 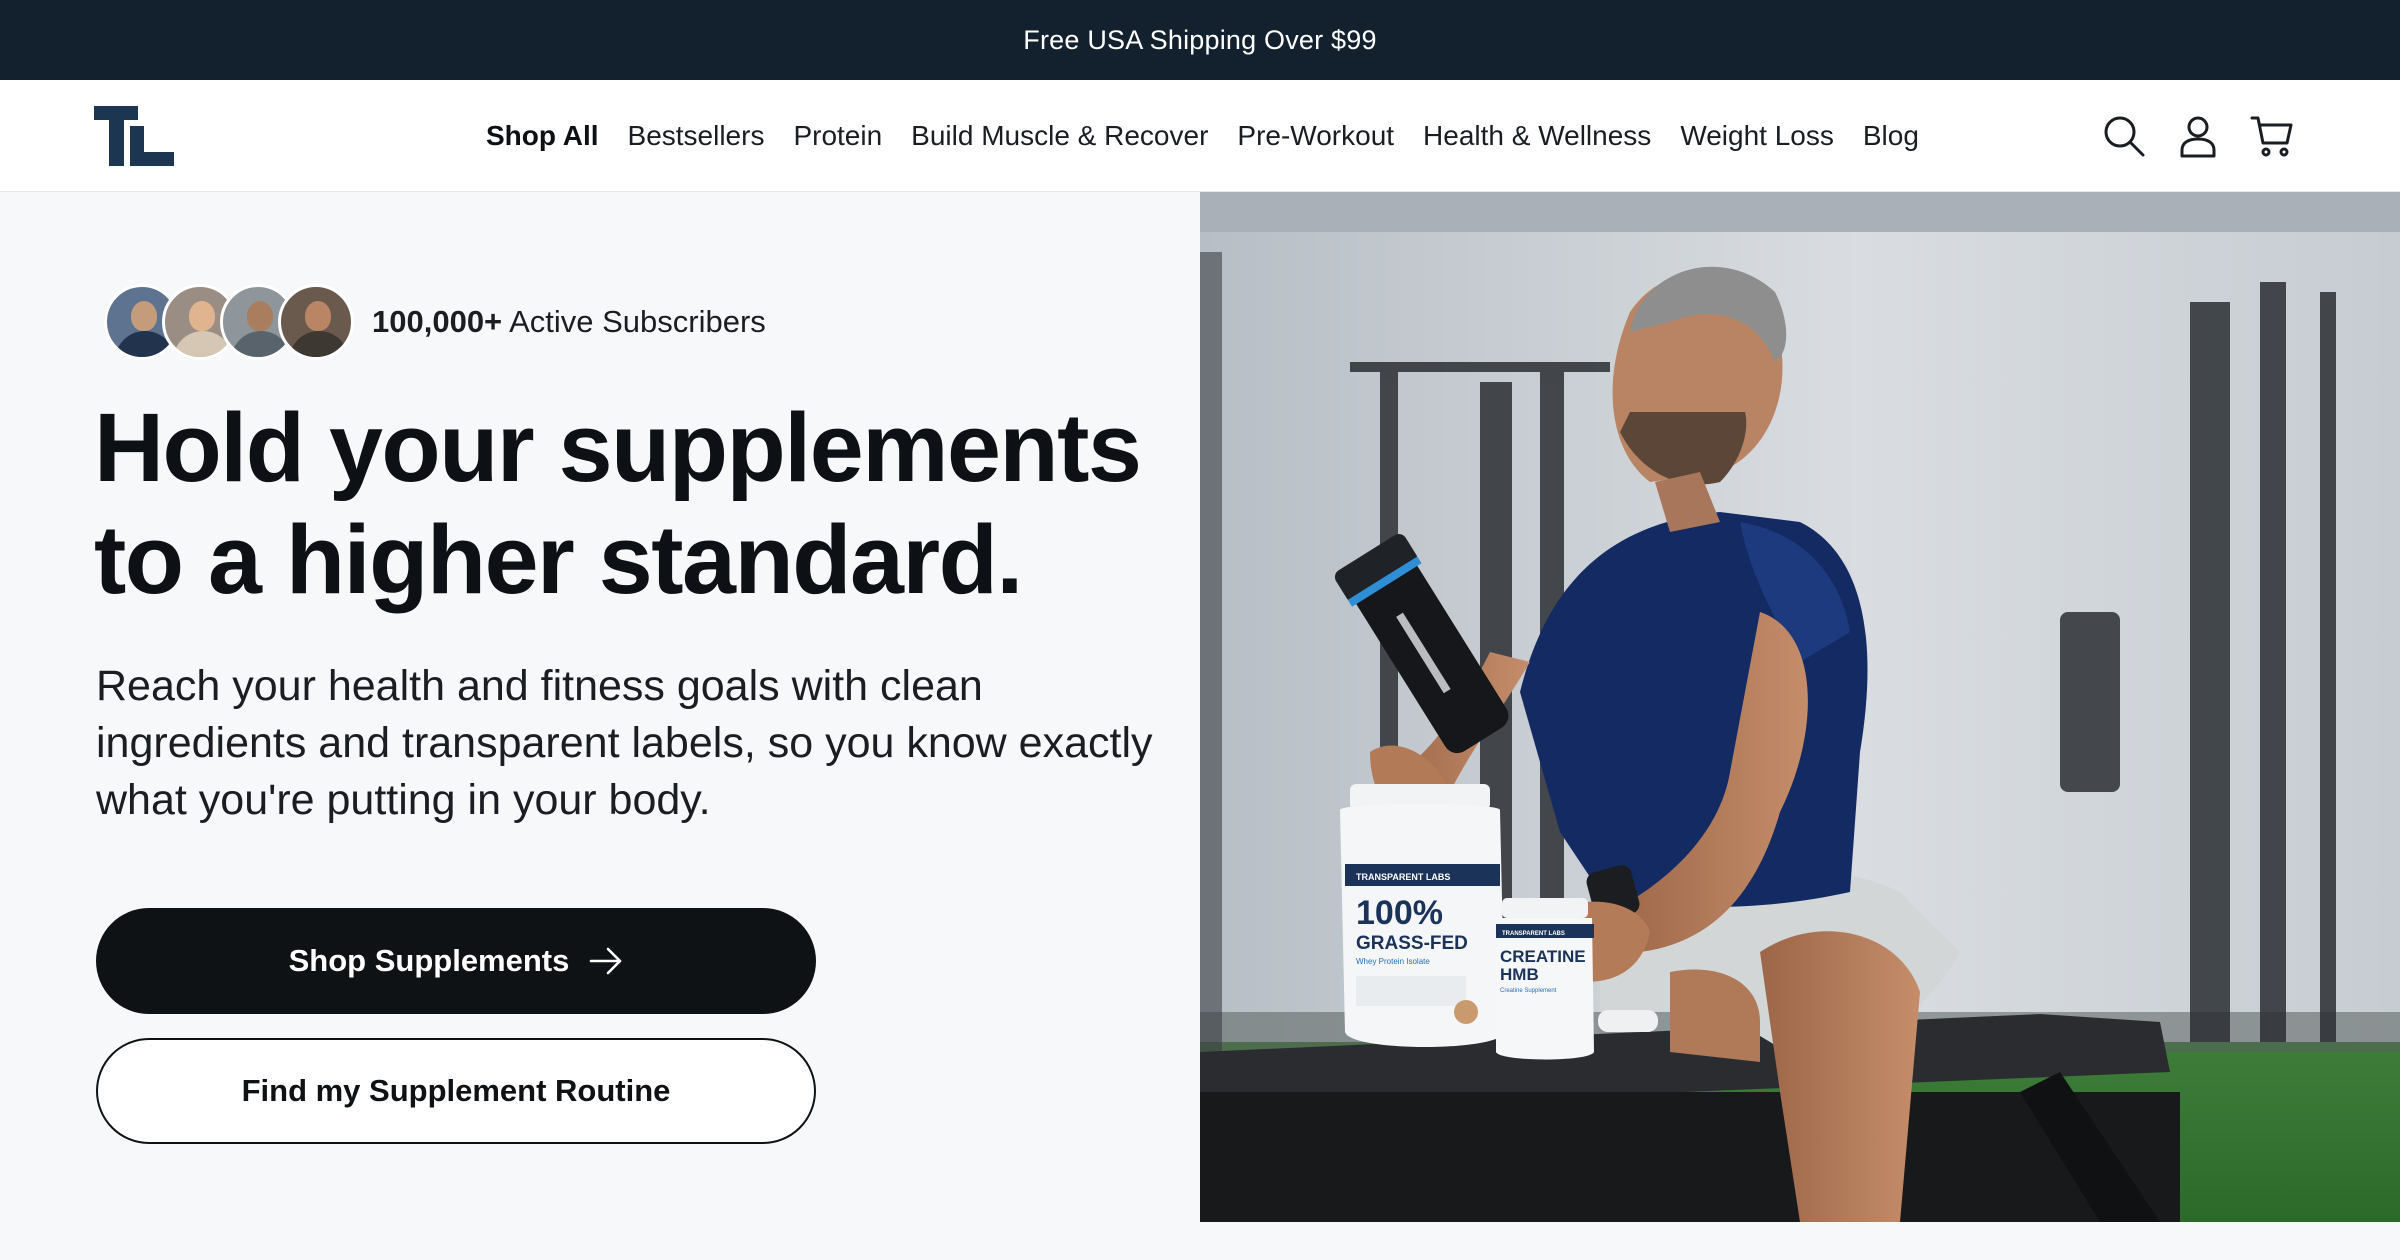 I want to click on shop-supplements-button: Shop Supplements, so click(x=456, y=961).